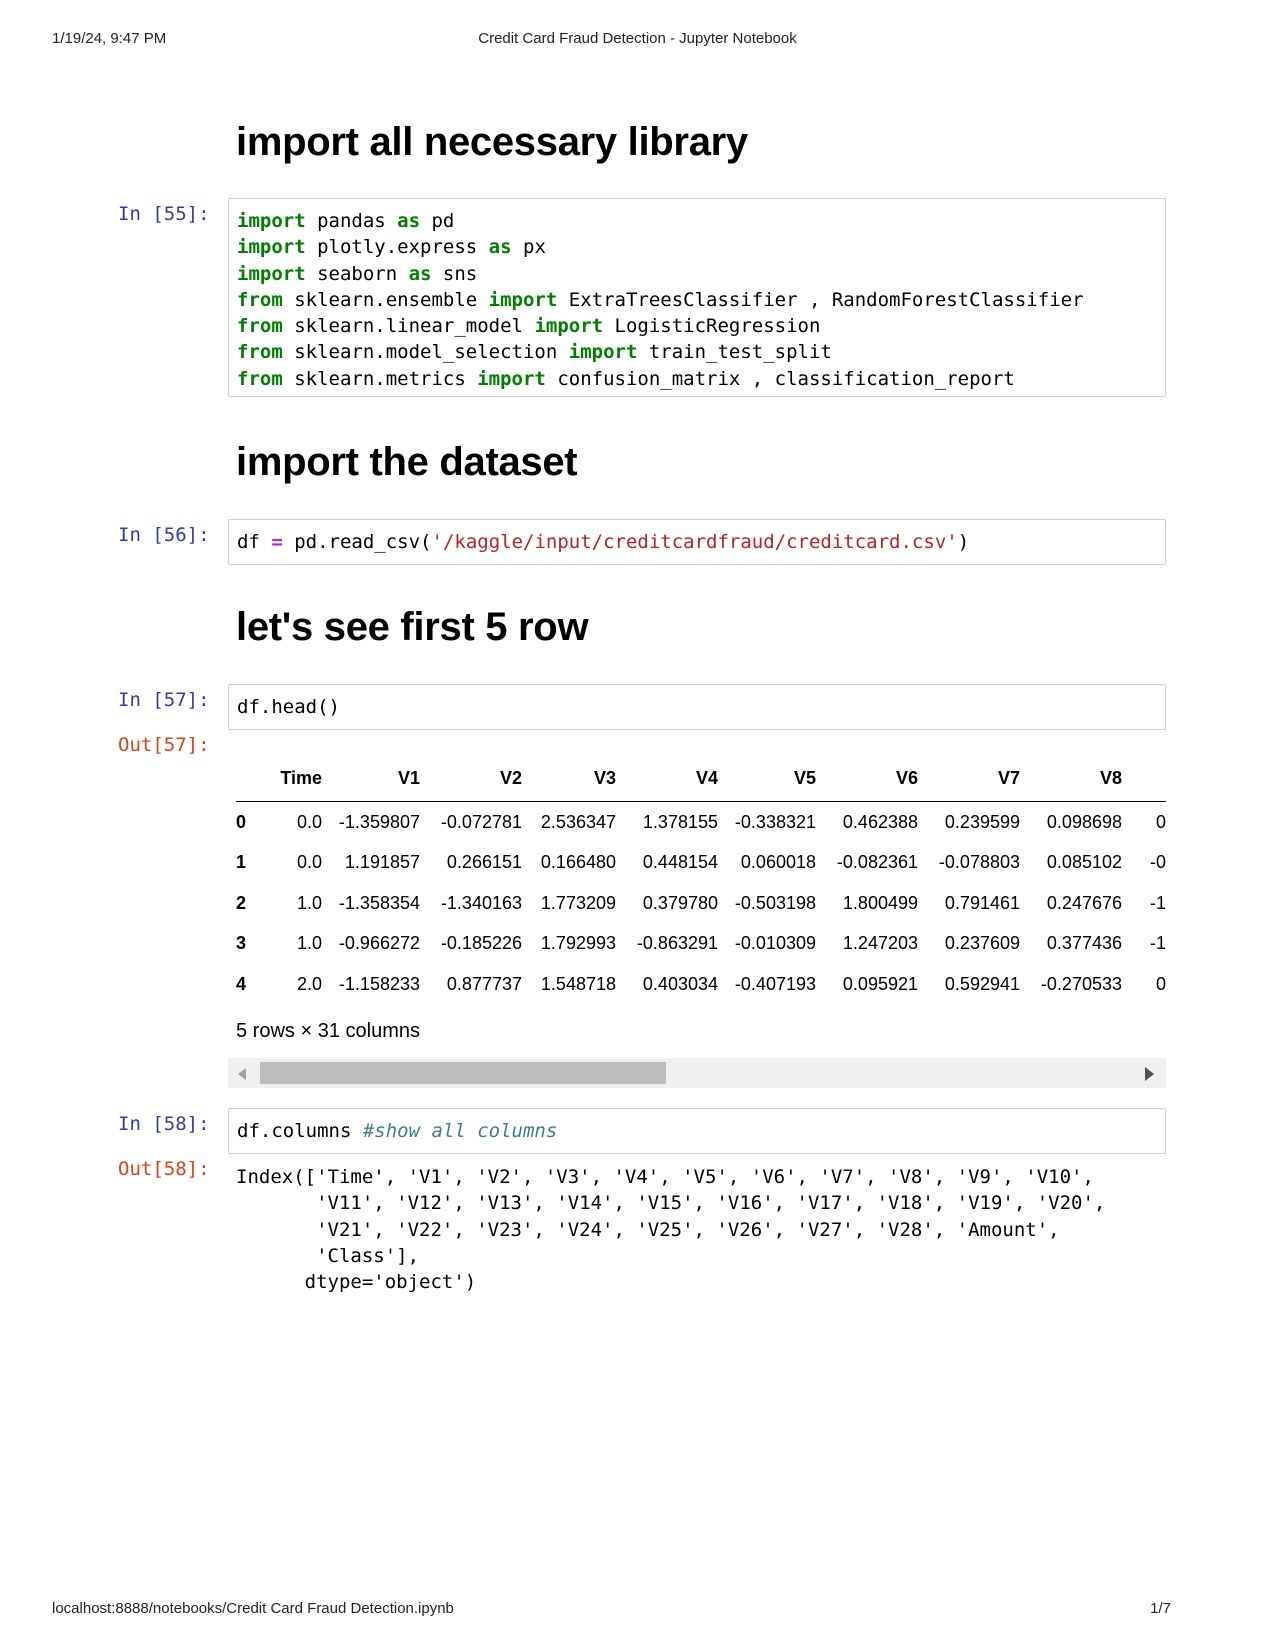  What do you see at coordinates (697, 247) in the screenshot?
I see `code-line: import plotly.express as px` at bounding box center [697, 247].